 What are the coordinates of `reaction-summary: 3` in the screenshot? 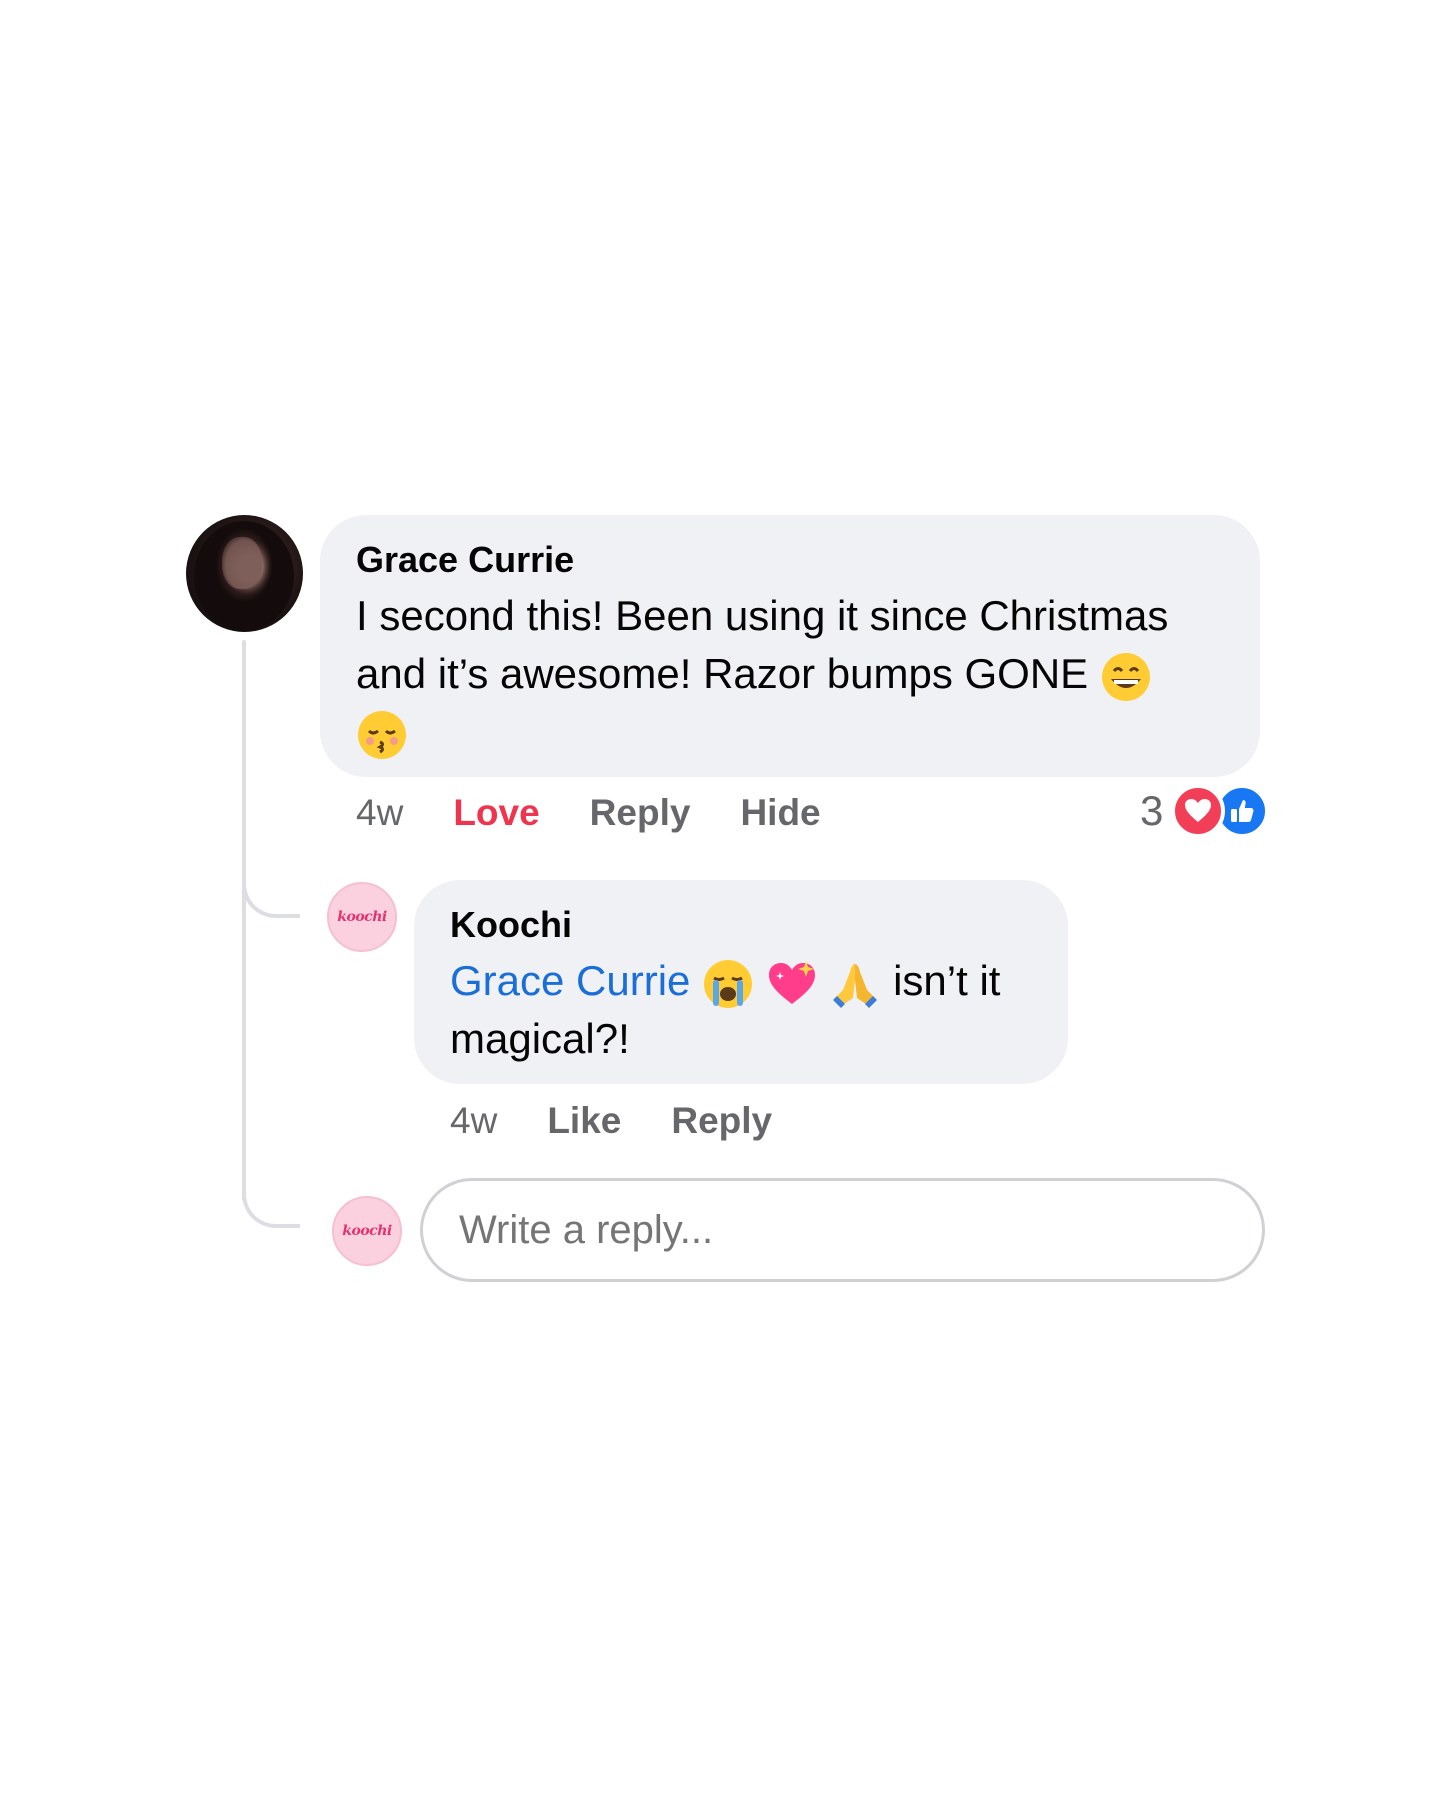 It's located at (1205, 811).